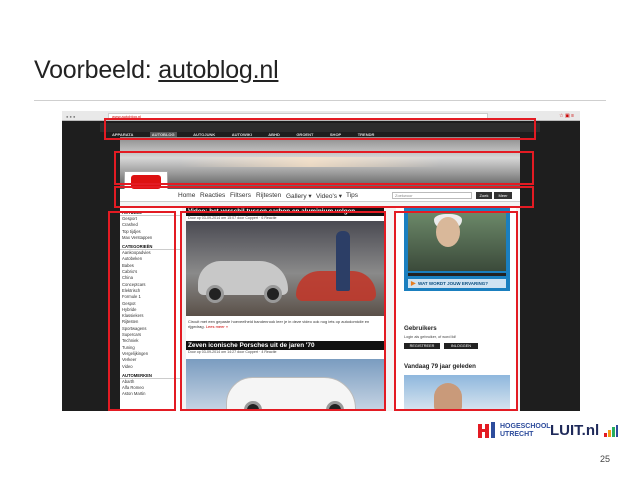 This screenshot has width=640, height=481. I want to click on highlight-box-banner, so click(324, 168).